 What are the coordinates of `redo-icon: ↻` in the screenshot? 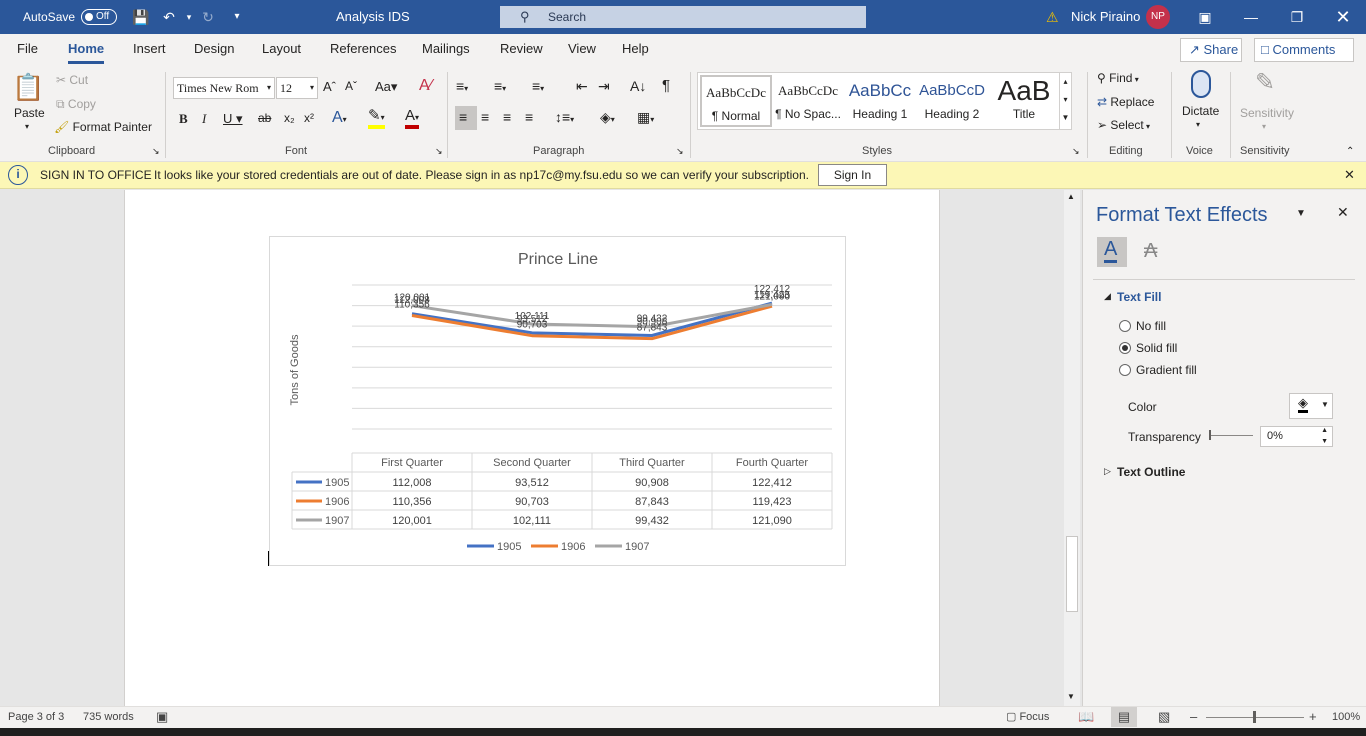 It's located at (208, 17).